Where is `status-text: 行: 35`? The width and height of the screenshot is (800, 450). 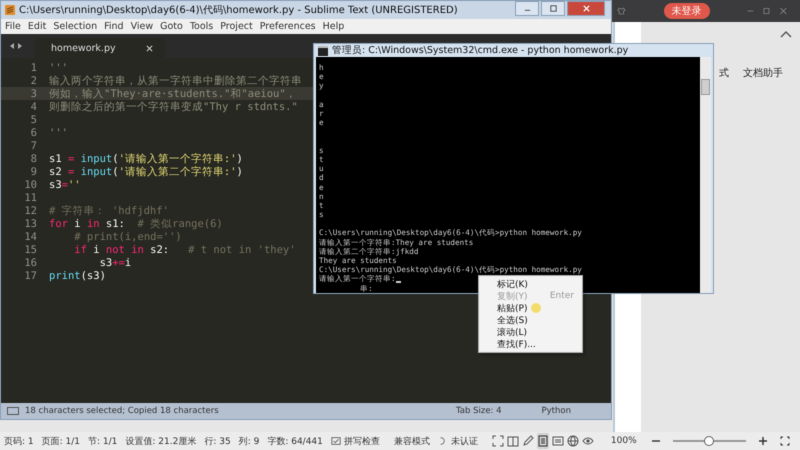
status-text: 行: 35 is located at coordinates (217, 442).